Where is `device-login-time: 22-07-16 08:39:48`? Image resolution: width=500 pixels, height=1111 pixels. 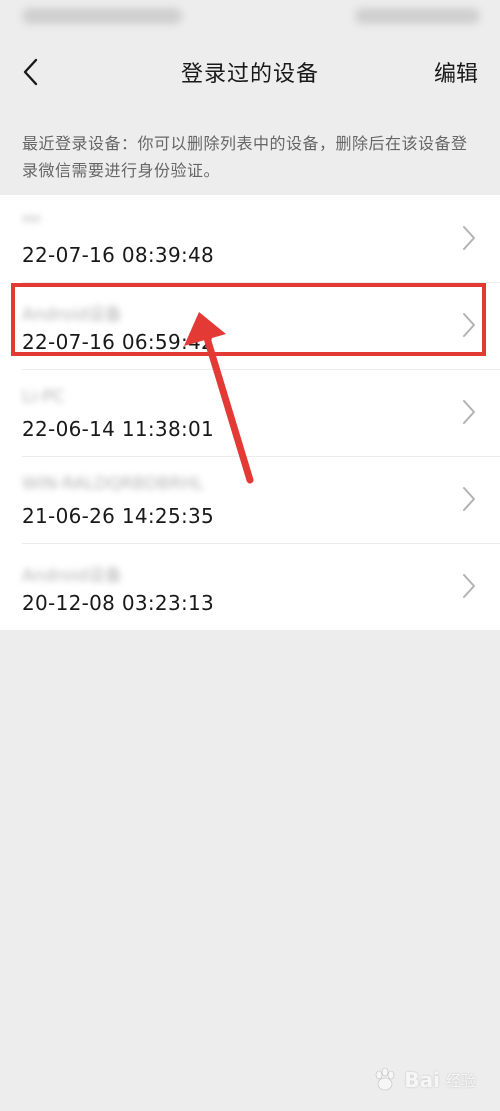
device-login-time: 22-07-16 08:39:48 is located at coordinates (118, 255).